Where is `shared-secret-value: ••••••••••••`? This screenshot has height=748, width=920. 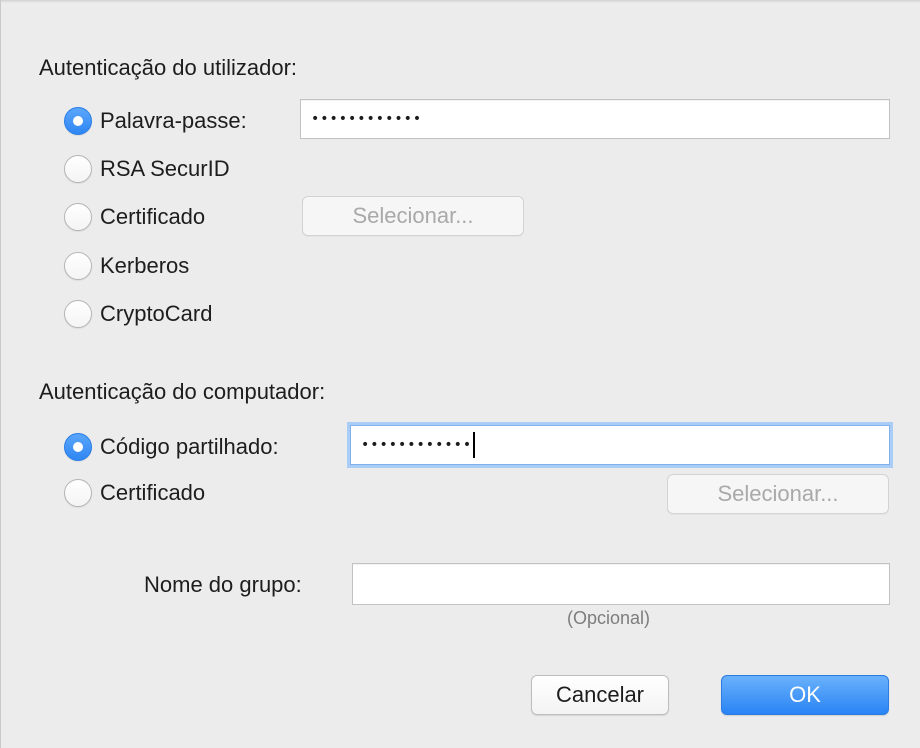 shared-secret-value: •••••••••••• is located at coordinates (417, 445).